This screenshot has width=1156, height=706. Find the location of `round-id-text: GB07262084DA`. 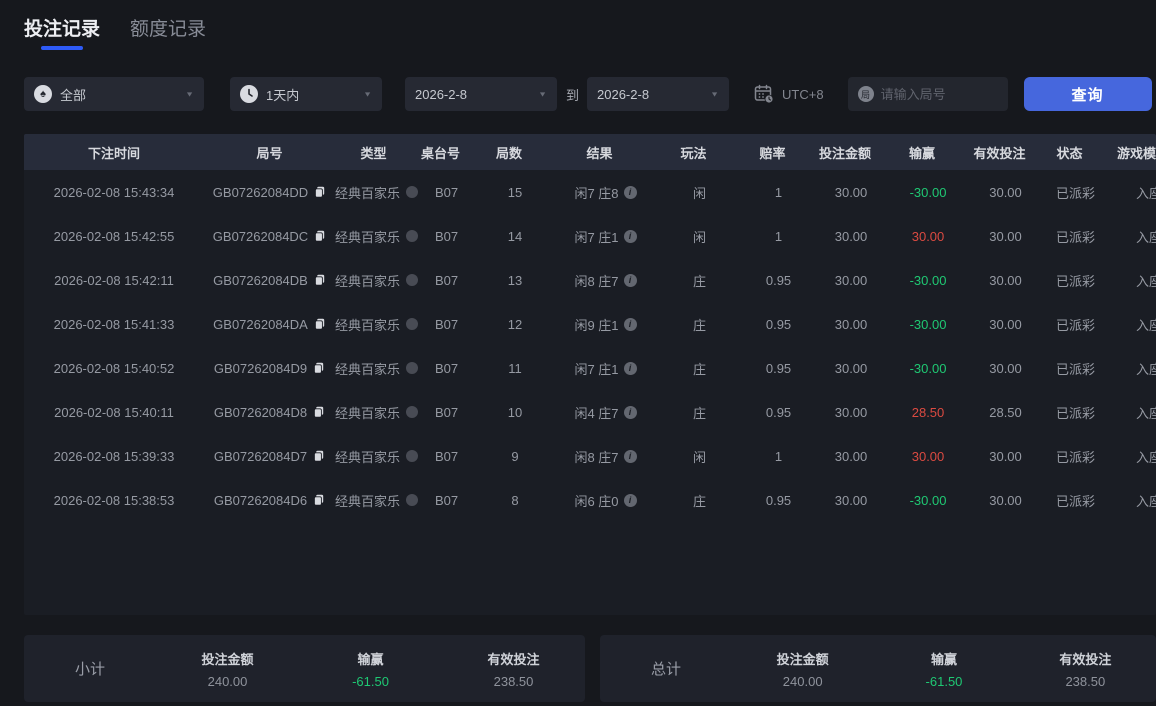

round-id-text: GB07262084DA is located at coordinates (260, 324).